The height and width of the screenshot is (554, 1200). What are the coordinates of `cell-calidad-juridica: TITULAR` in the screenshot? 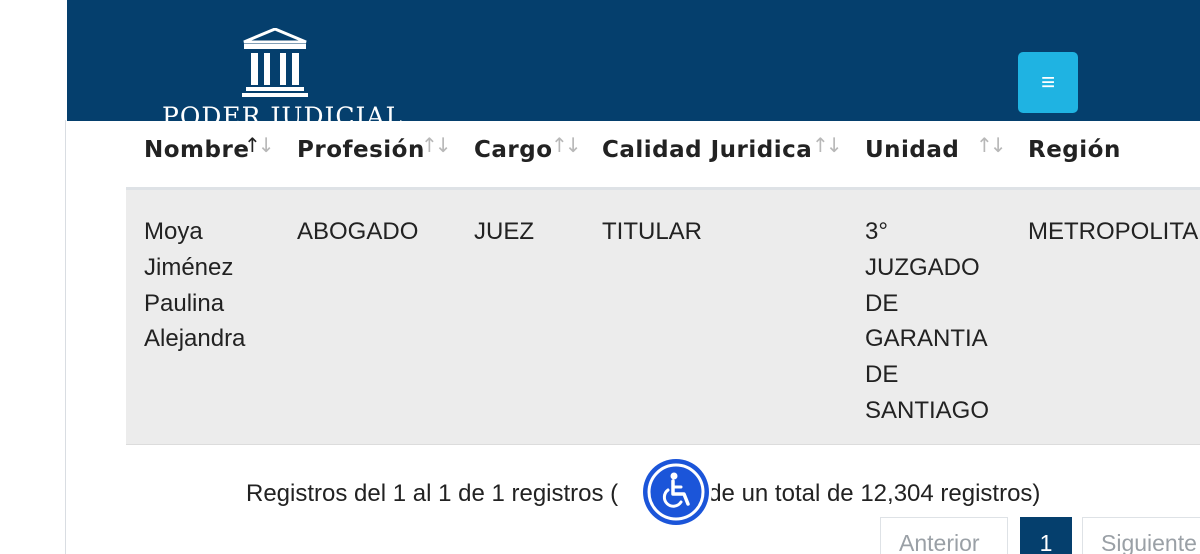 It's located at (652, 231).